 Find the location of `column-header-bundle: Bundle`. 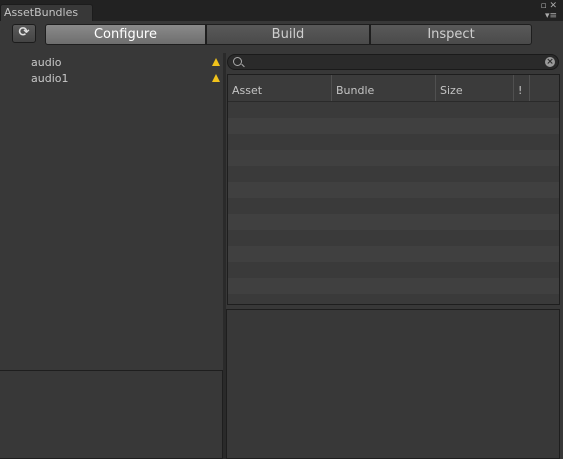

column-header-bundle: Bundle is located at coordinates (384, 88).